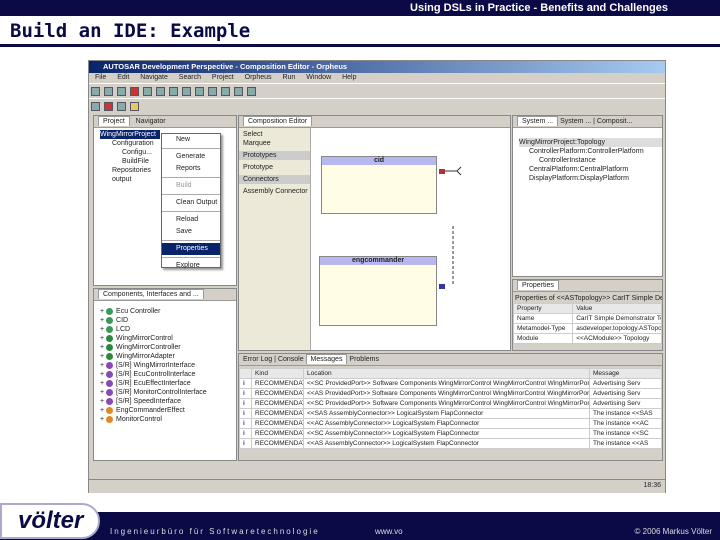  Describe the element at coordinates (168, 383) in the screenshot. I see `component-item: + [S/R] EcuEffectInterface` at that location.